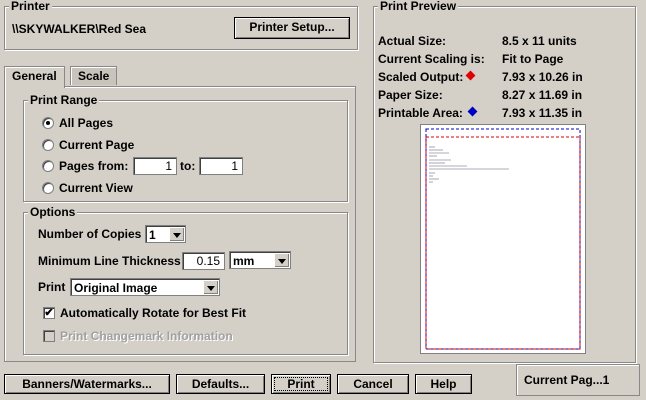 Image resolution: width=646 pixels, height=400 pixels. I want to click on status-panel: Current Pag...1, so click(578, 380).